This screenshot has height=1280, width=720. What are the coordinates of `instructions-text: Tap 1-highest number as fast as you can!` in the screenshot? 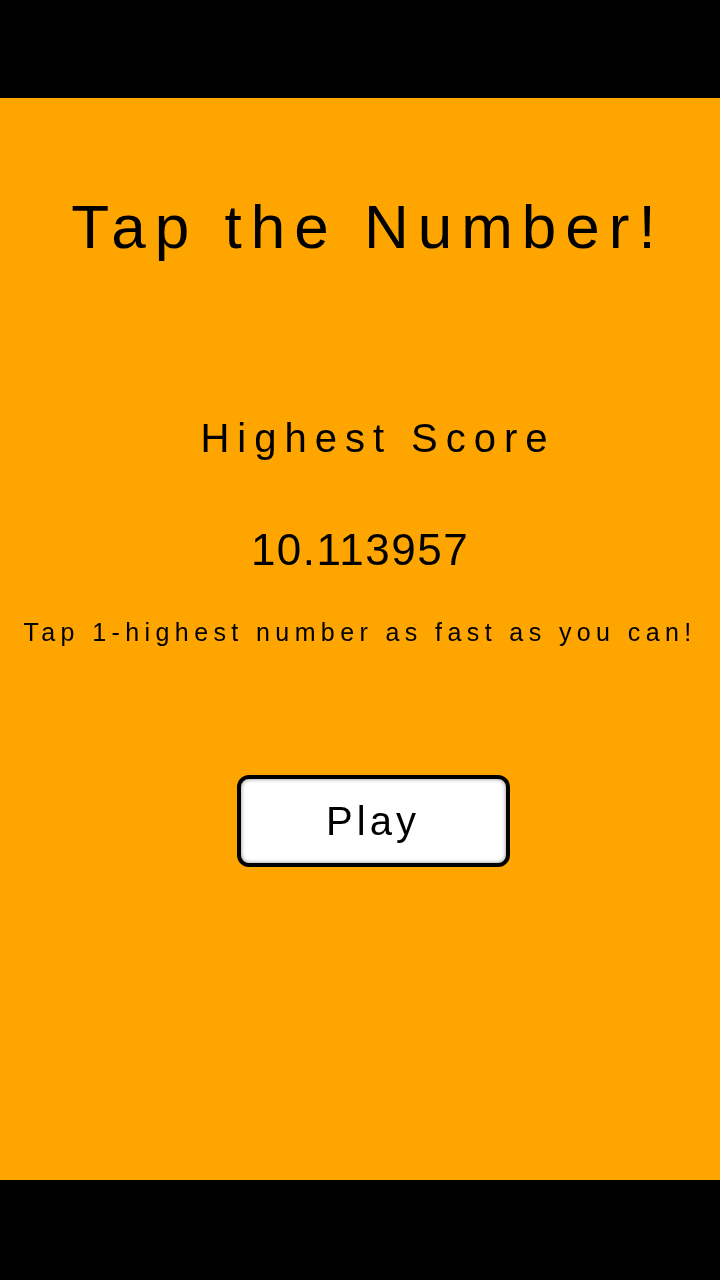 It's located at (360, 632).